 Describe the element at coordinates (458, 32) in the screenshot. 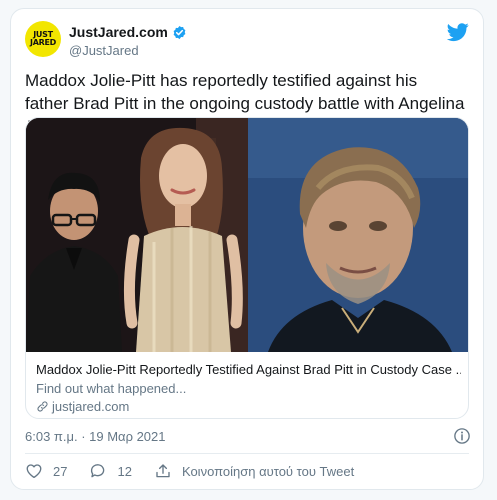

I see `twitter-bird-icon` at that location.